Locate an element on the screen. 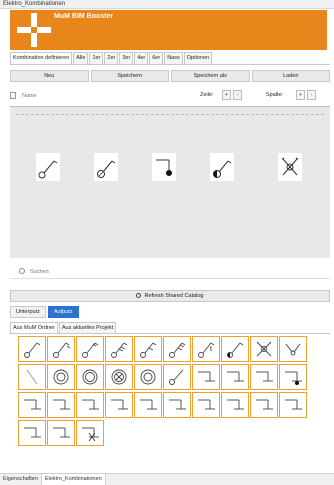  symbol-switch-diag-circle-icon is located at coordinates (177, 377).